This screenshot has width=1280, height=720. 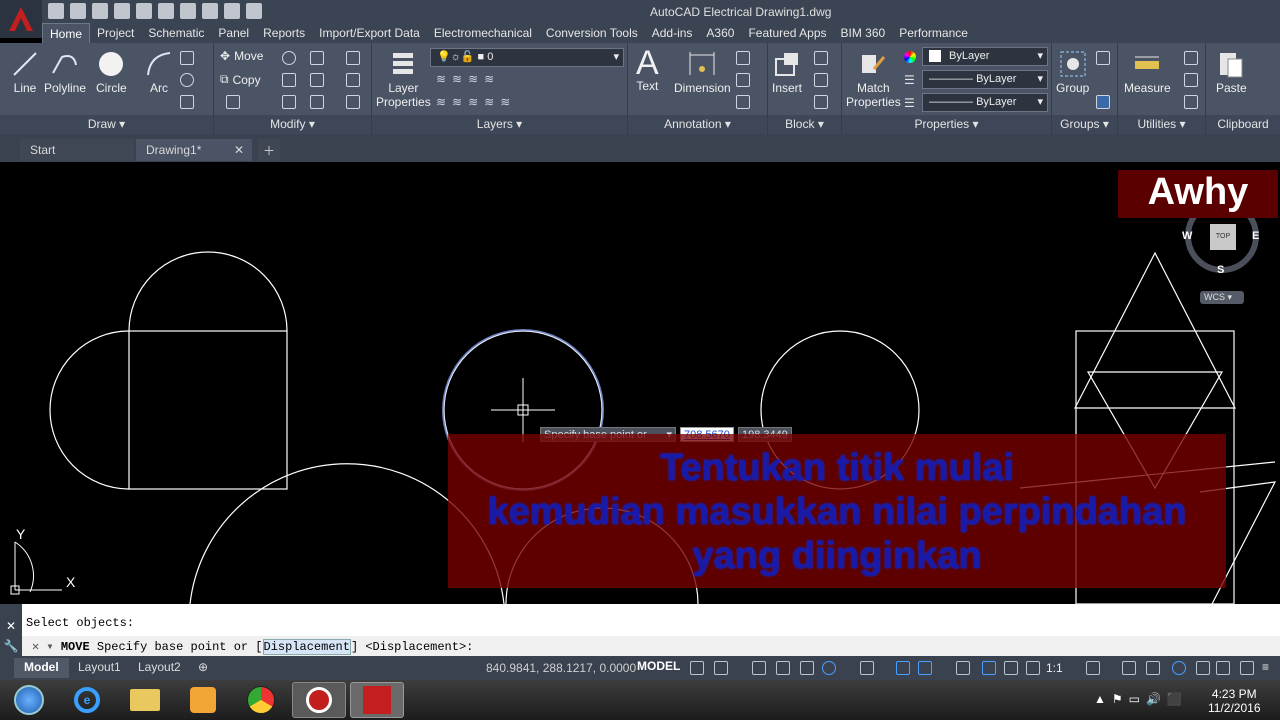 I want to click on paste-button: Paste, so click(x=1231, y=72).